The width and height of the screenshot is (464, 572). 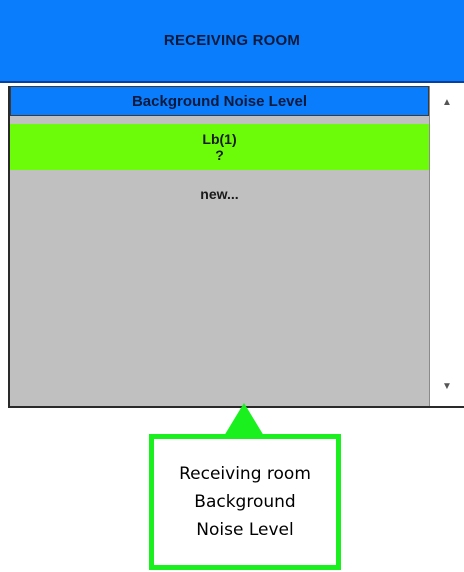 I want to click on annotation-callout: Receiving room Background Noise Level, so click(x=245, y=502).